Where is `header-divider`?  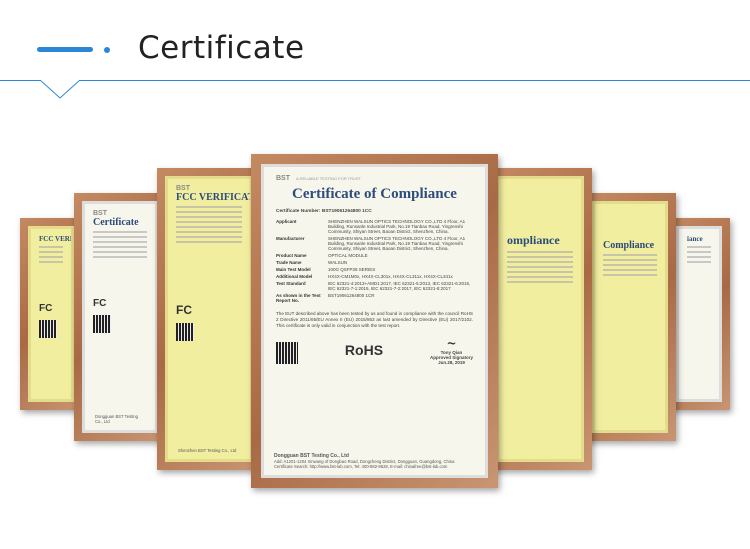
header-divider is located at coordinates (375, 80).